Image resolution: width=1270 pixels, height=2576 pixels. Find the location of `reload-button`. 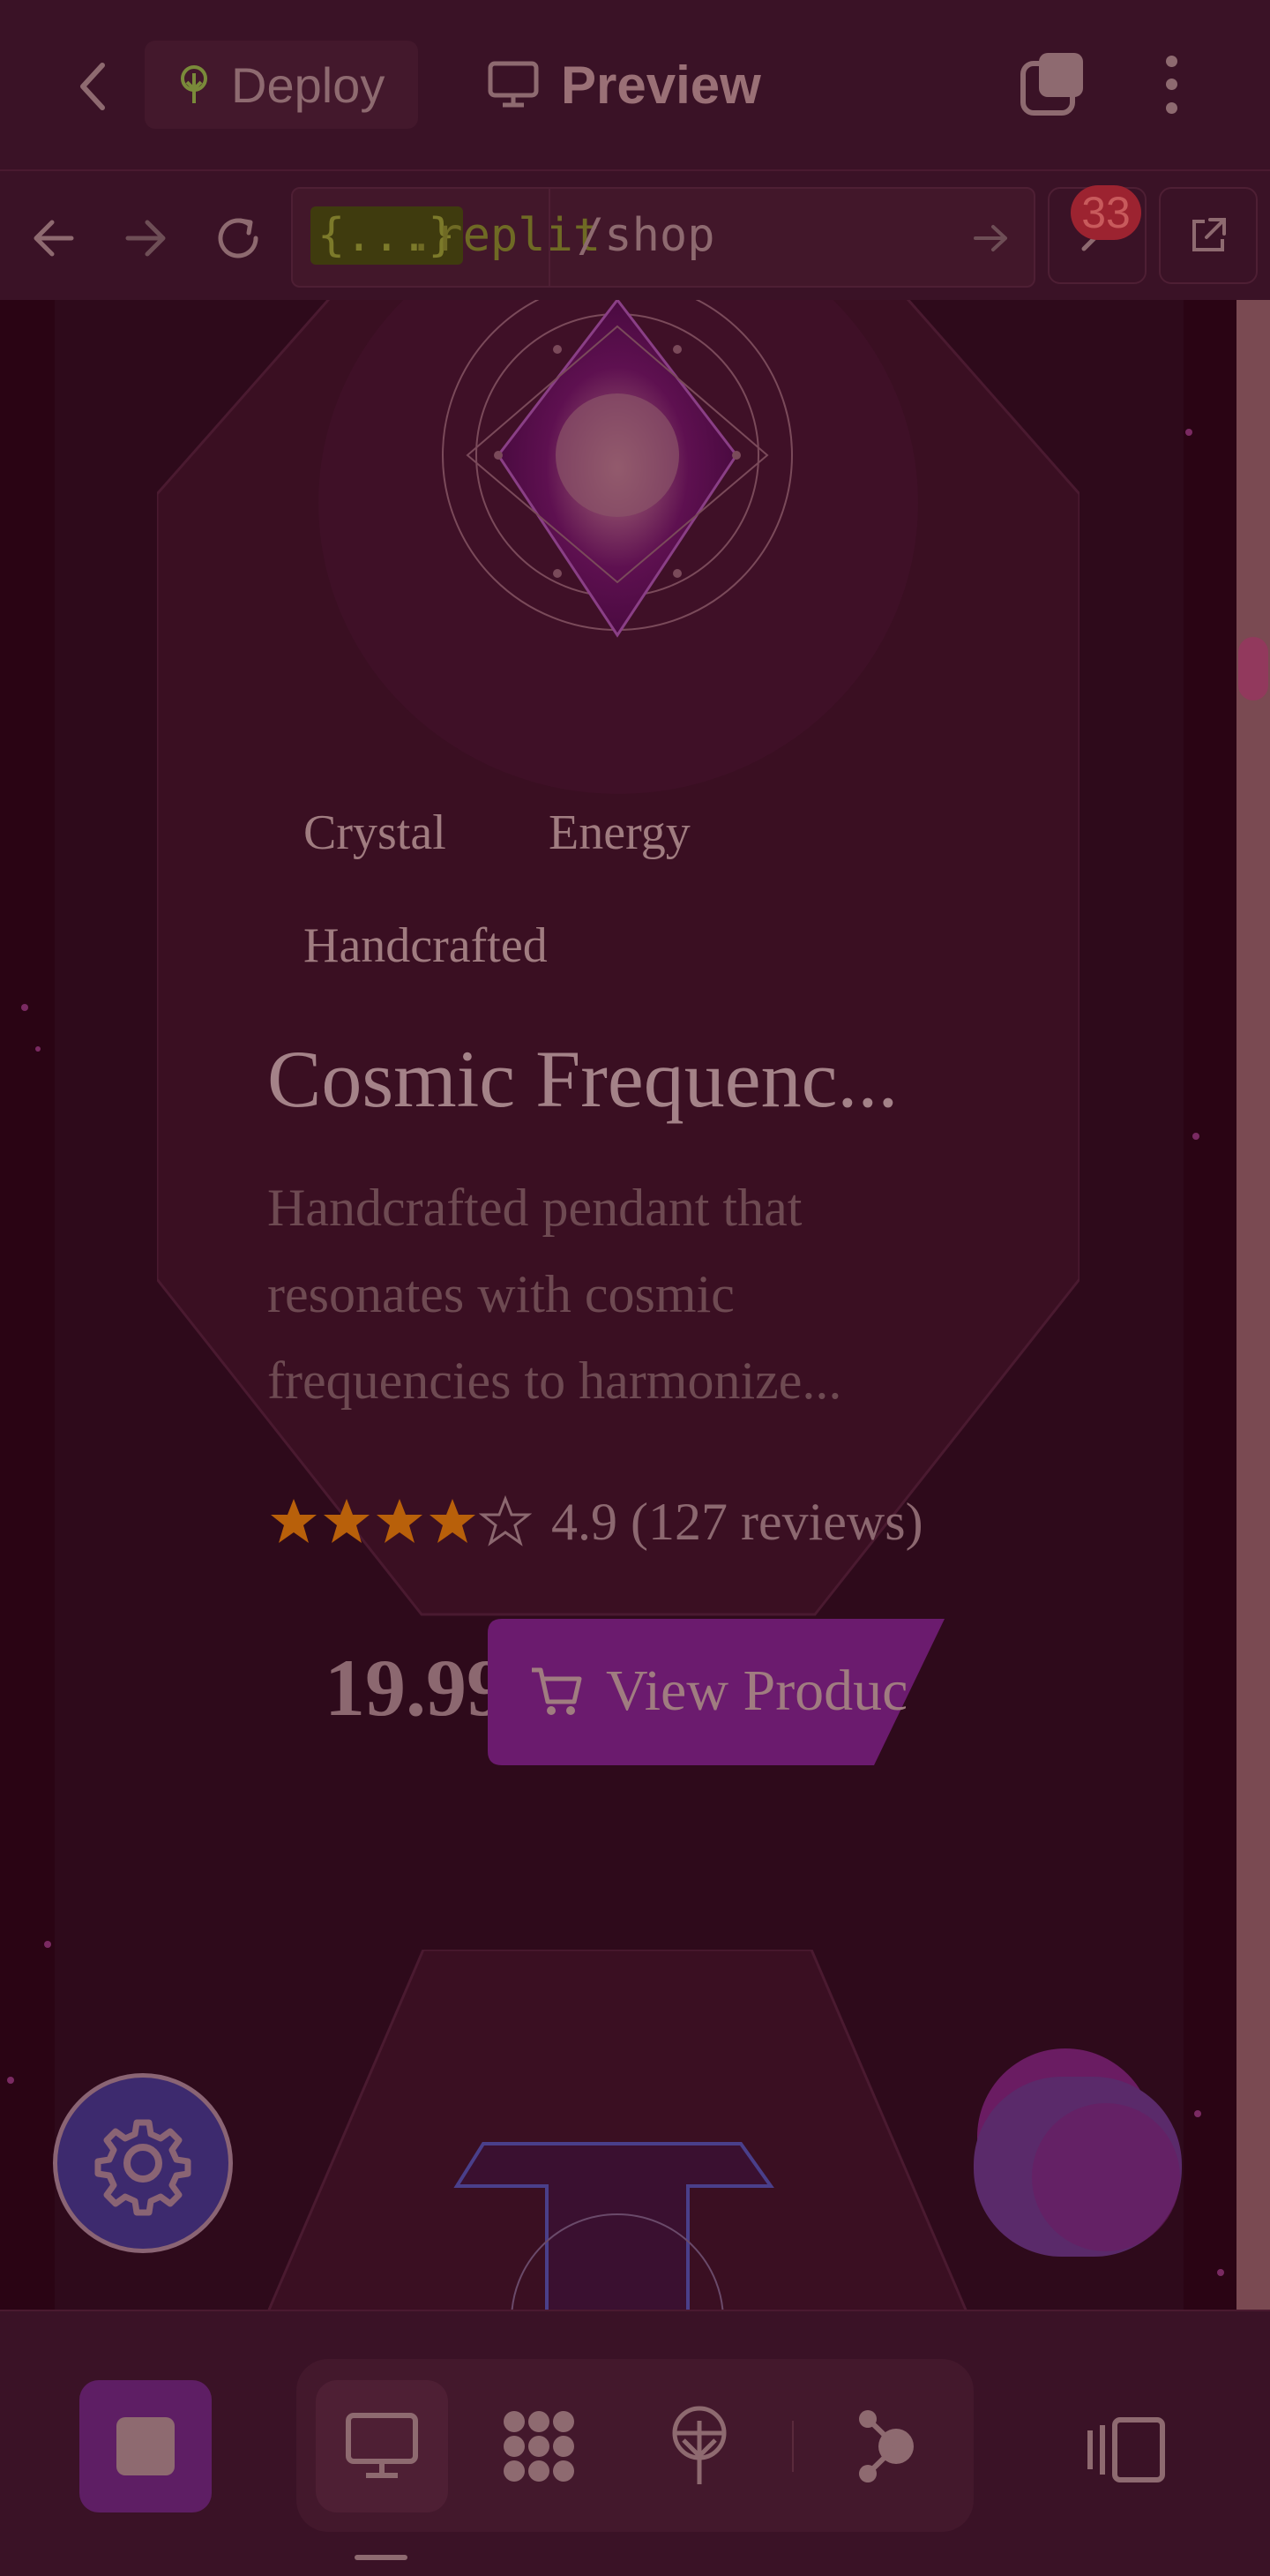

reload-button is located at coordinates (238, 238).